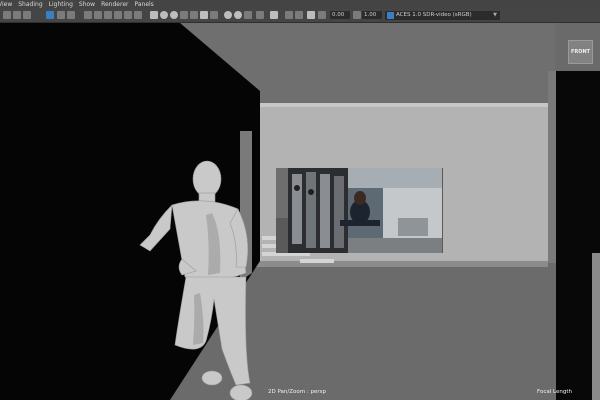 Image resolution: width=600 pixels, height=400 pixels. I want to click on floor-threshold, so click(401, 264).